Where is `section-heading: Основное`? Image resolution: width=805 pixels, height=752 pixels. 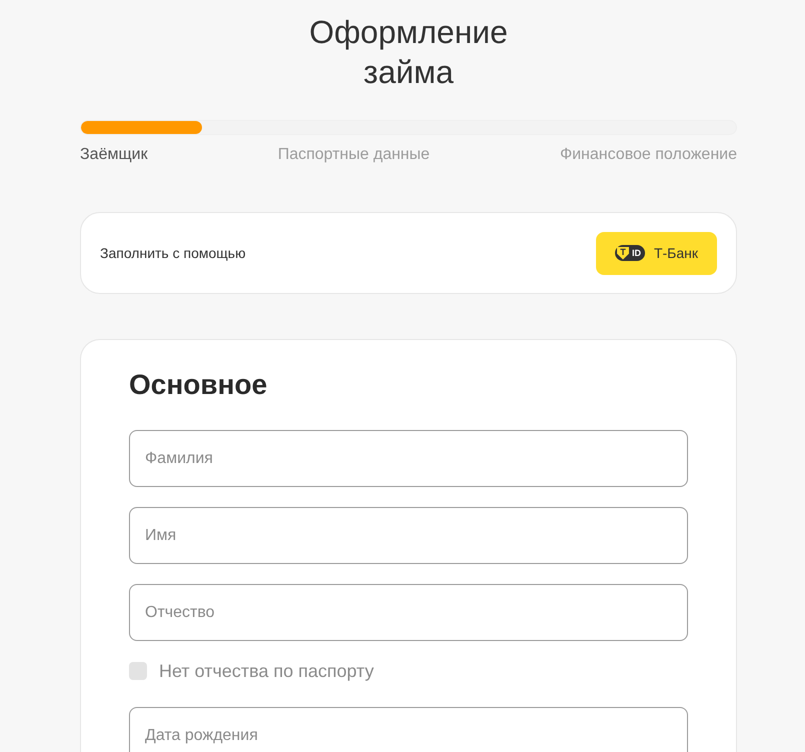
section-heading: Основное is located at coordinates (198, 385).